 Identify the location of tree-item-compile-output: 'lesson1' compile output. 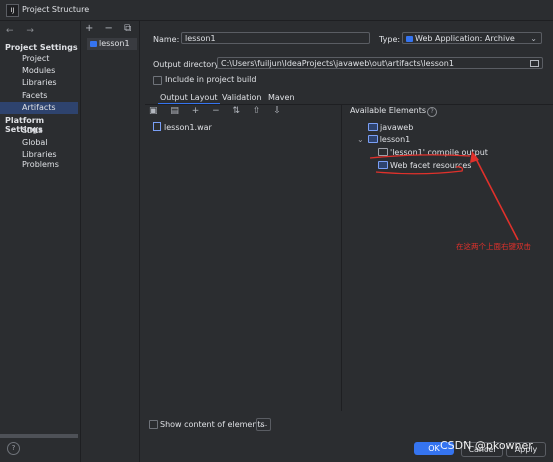
(433, 152).